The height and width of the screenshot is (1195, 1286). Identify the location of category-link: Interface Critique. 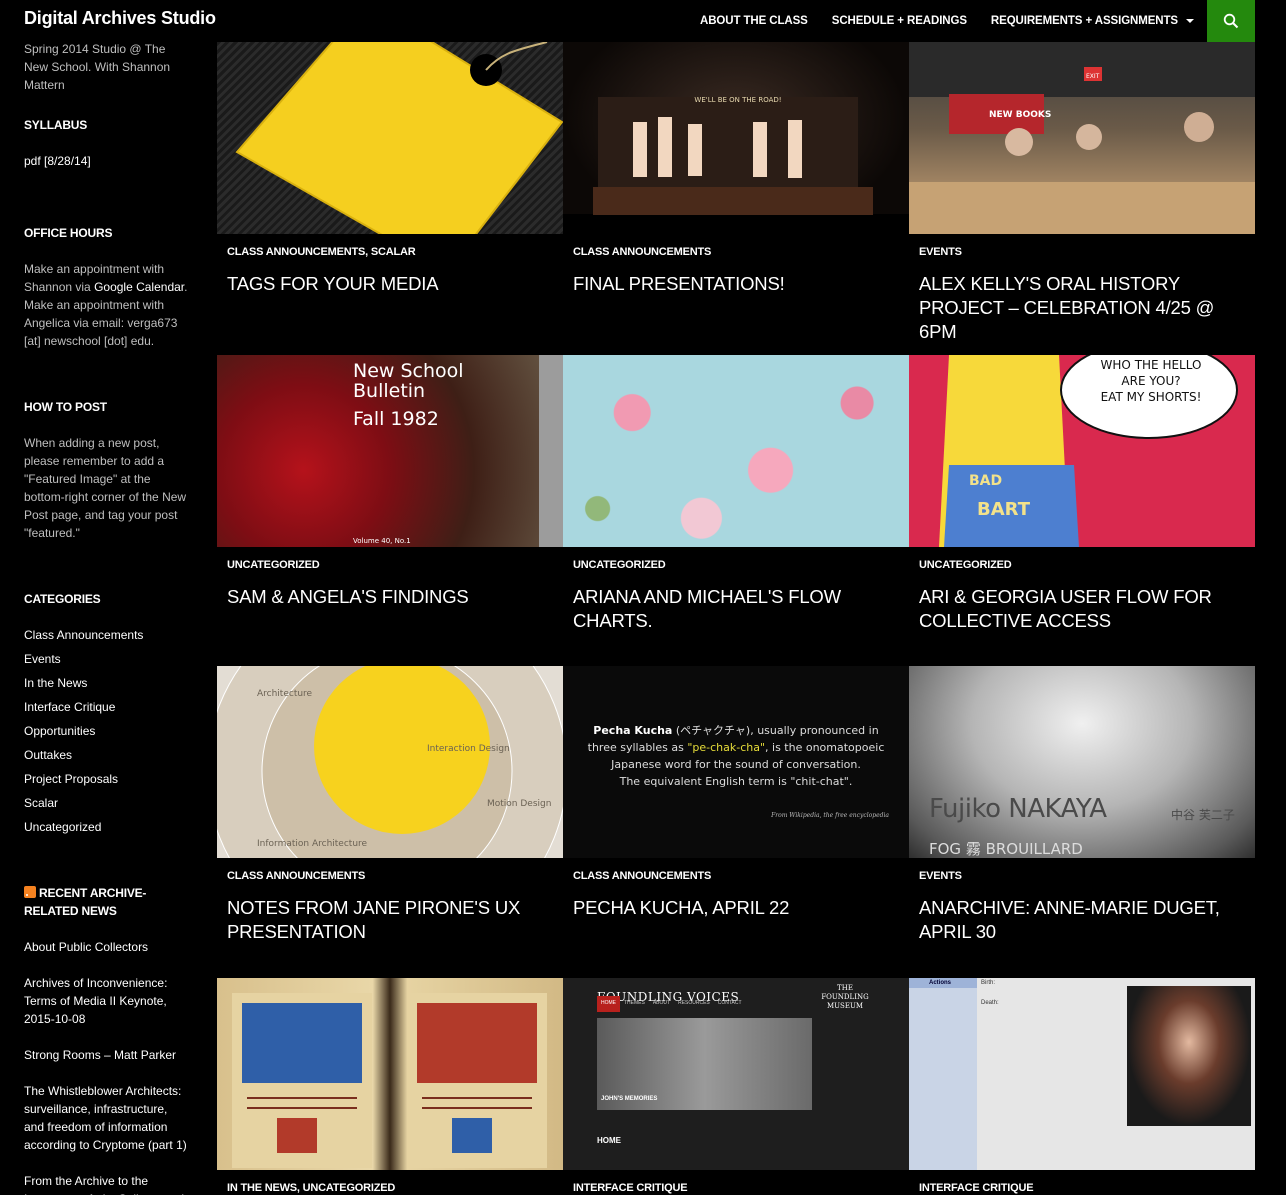
(106, 707).